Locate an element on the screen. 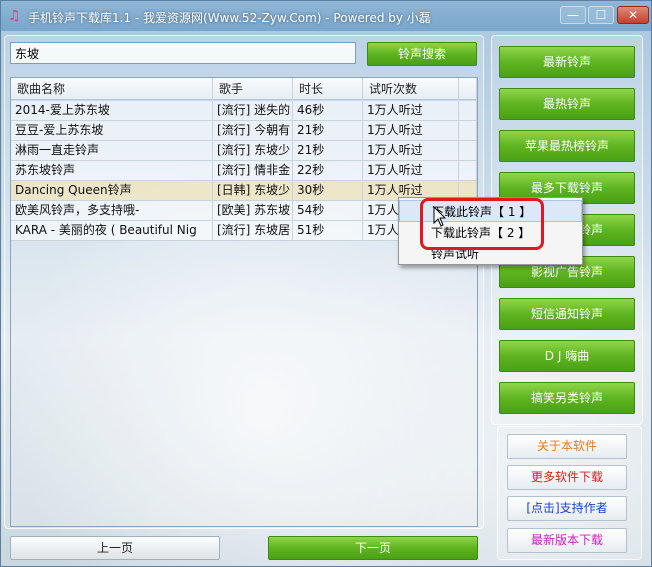 The height and width of the screenshot is (567, 652). prev-page-button: 上一页 is located at coordinates (115, 548).